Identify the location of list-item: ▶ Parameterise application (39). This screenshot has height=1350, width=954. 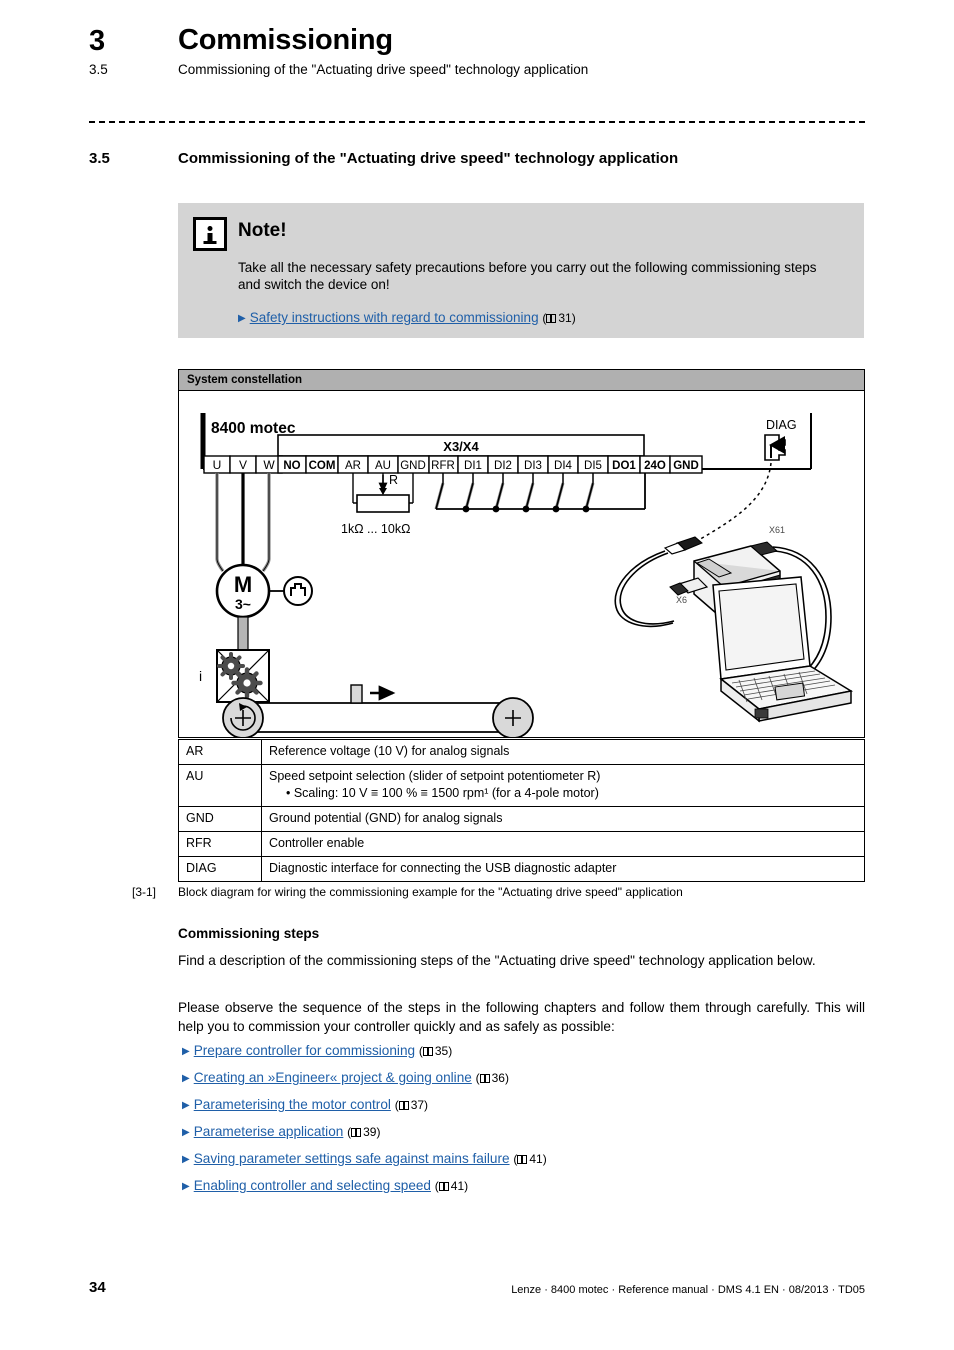
(527, 1137).